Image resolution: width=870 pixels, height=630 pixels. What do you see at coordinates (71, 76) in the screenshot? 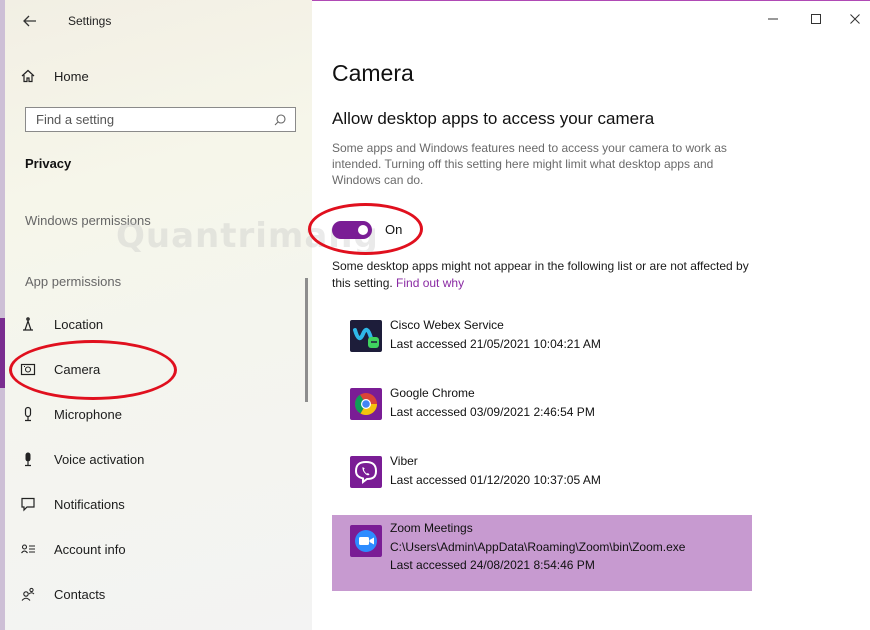
I see `sidebar-item-label: Home` at bounding box center [71, 76].